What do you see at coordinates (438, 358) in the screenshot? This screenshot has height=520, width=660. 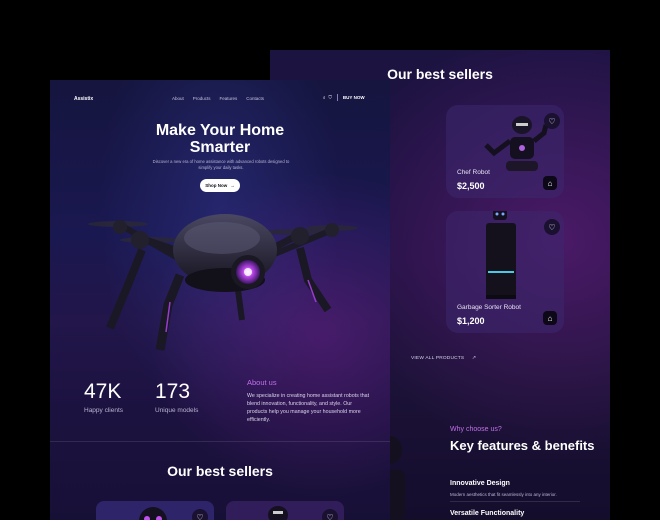 I see `view-all-label: VIEW ALL PRODUCTS` at bounding box center [438, 358].